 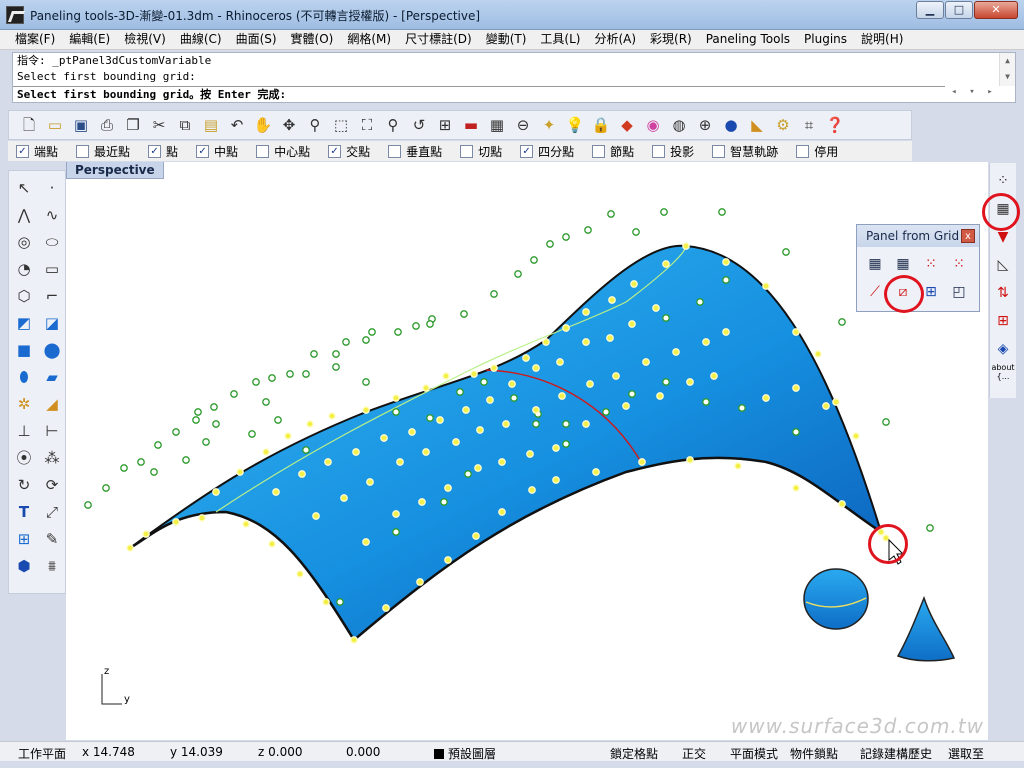 What do you see at coordinates (24, 322) in the screenshot?
I see `surface-corner-icon: ◩` at bounding box center [24, 322].